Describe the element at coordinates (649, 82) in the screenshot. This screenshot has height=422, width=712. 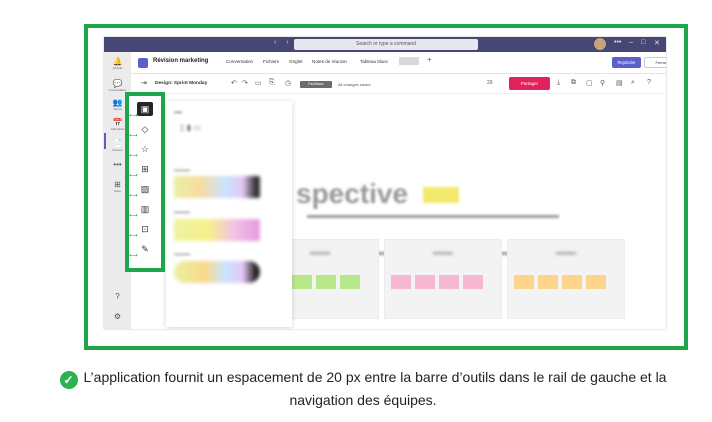
I see `help-circle-icon: ?` at that location.